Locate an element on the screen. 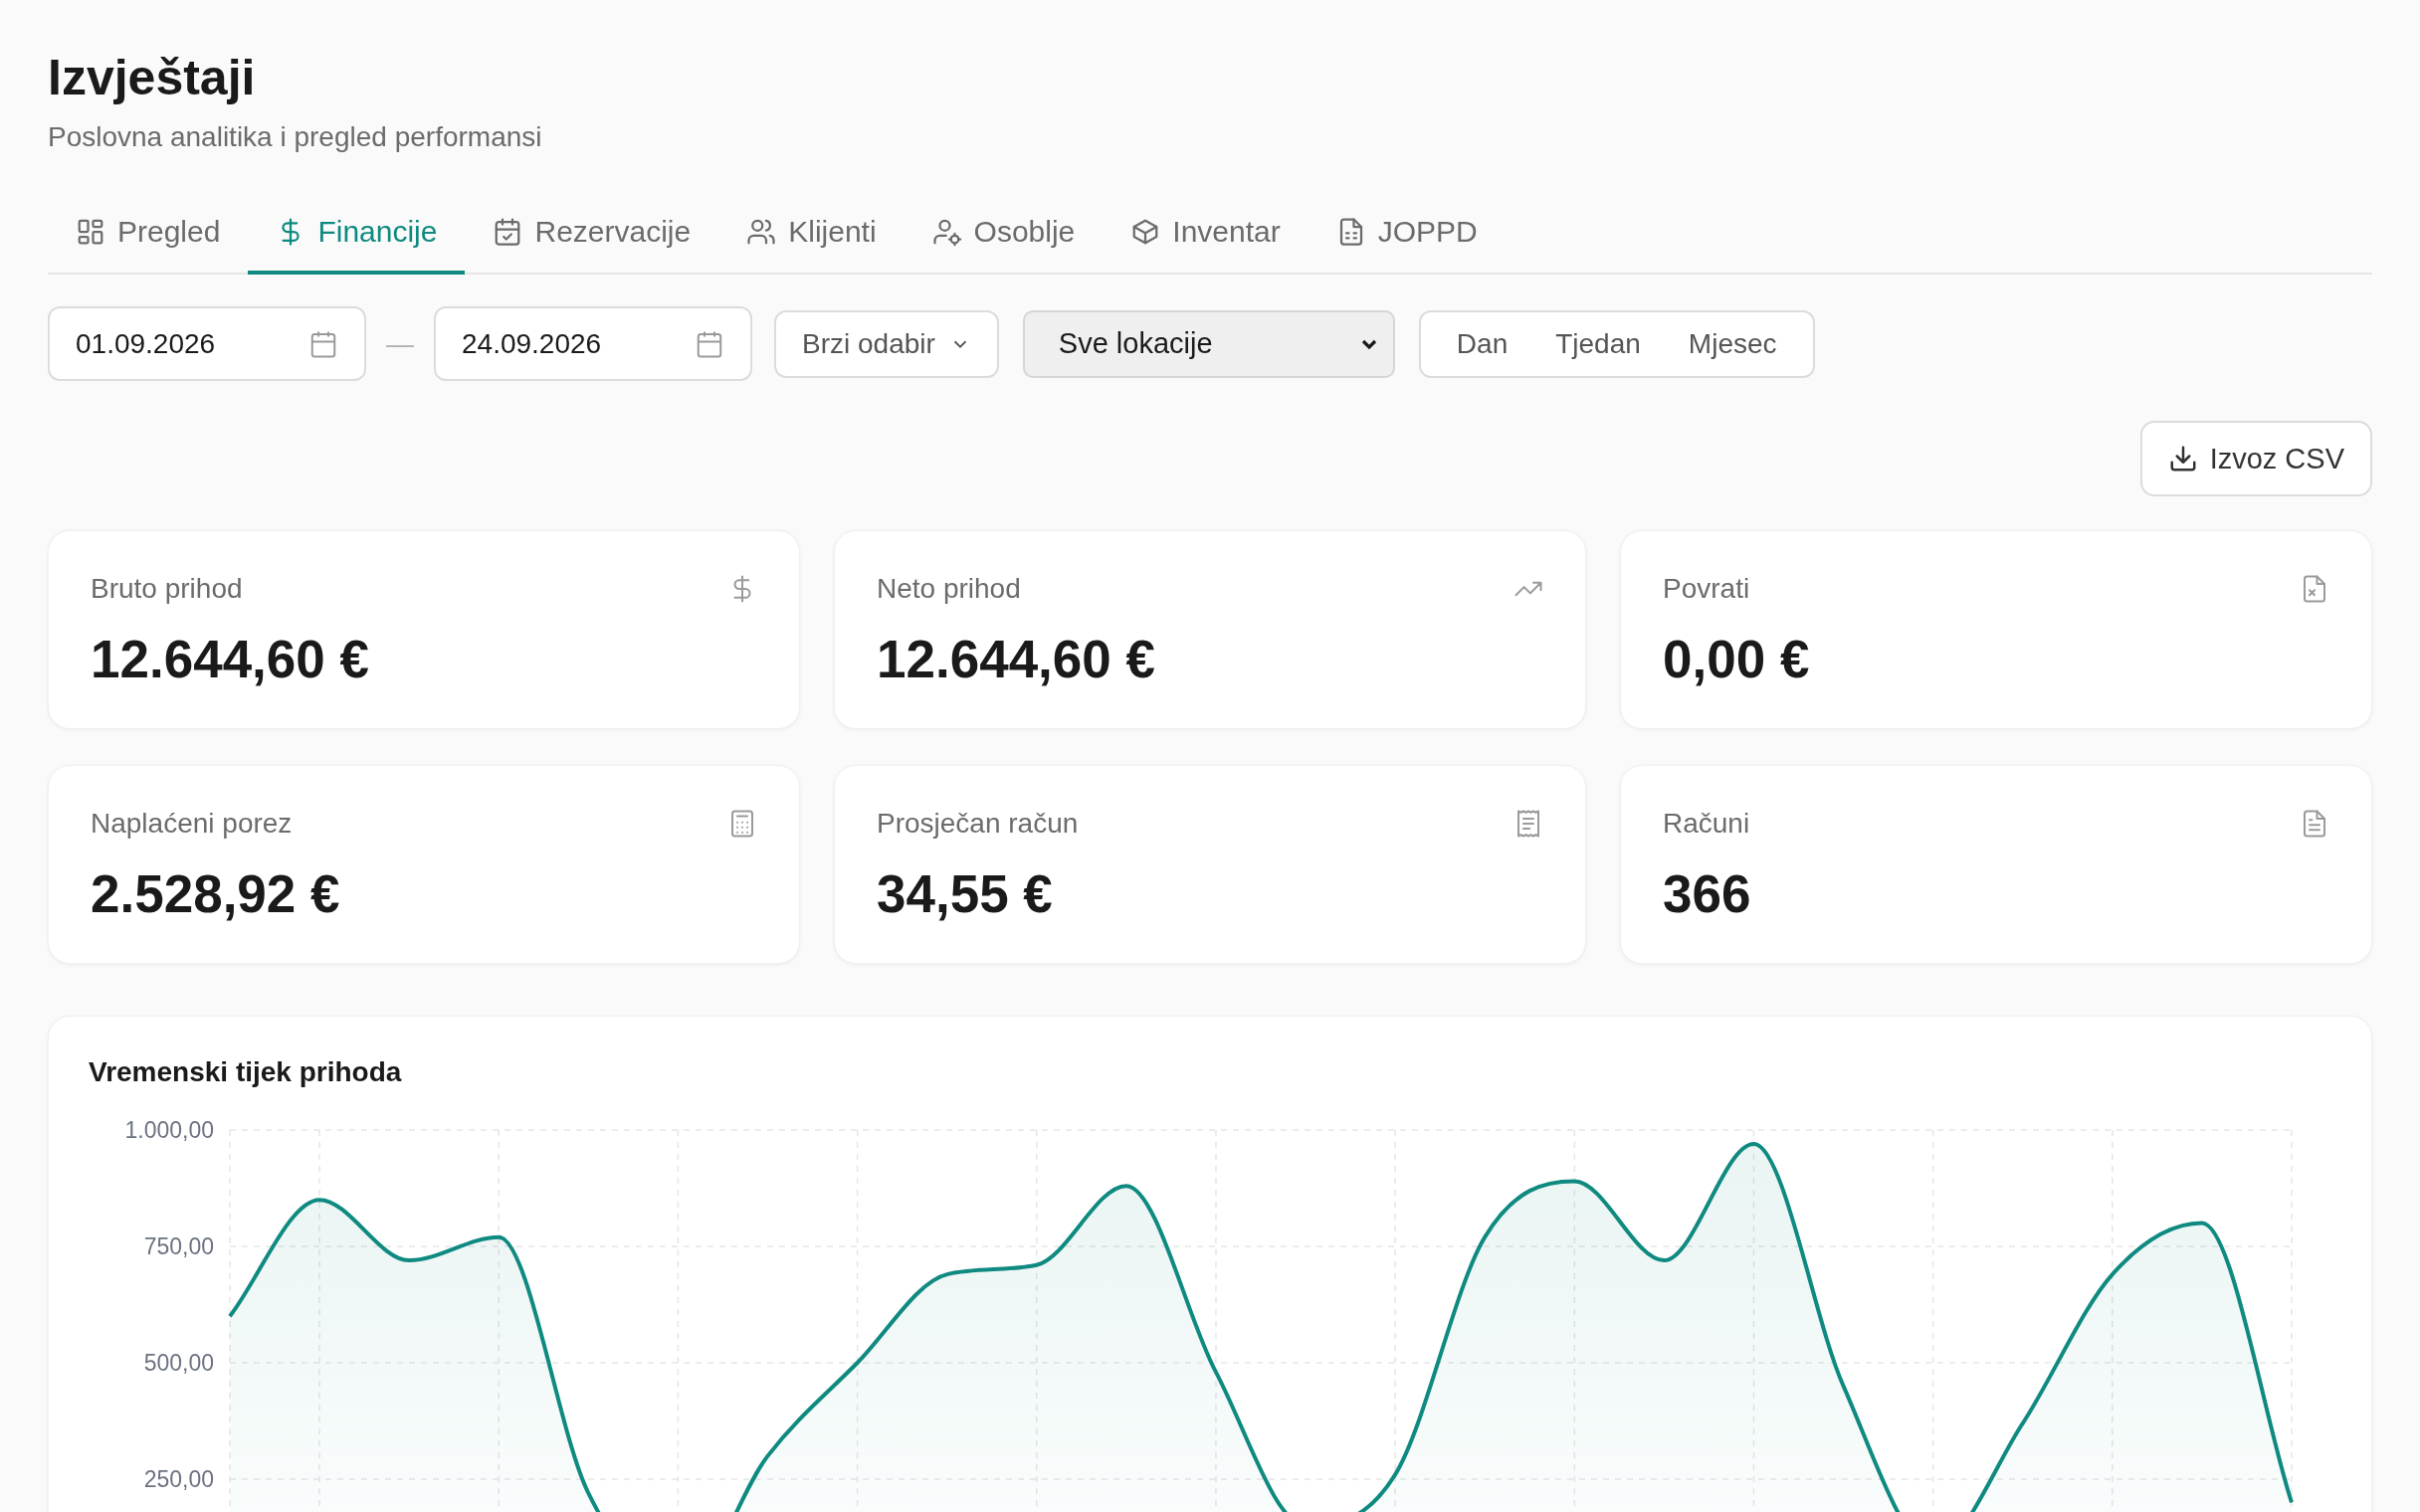 The image size is (2420, 1512). y-tick-label: 500,00 is located at coordinates (178, 1363).